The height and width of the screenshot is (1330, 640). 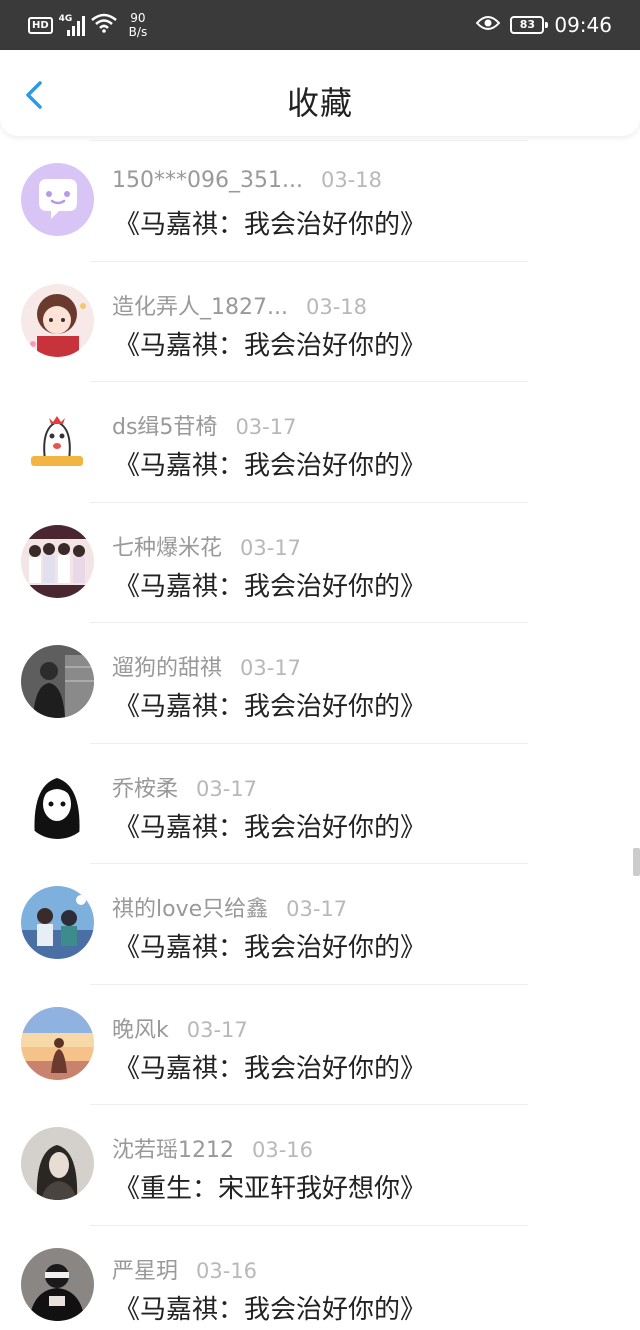 I want to click on wifi-icon, so click(x=103, y=25).